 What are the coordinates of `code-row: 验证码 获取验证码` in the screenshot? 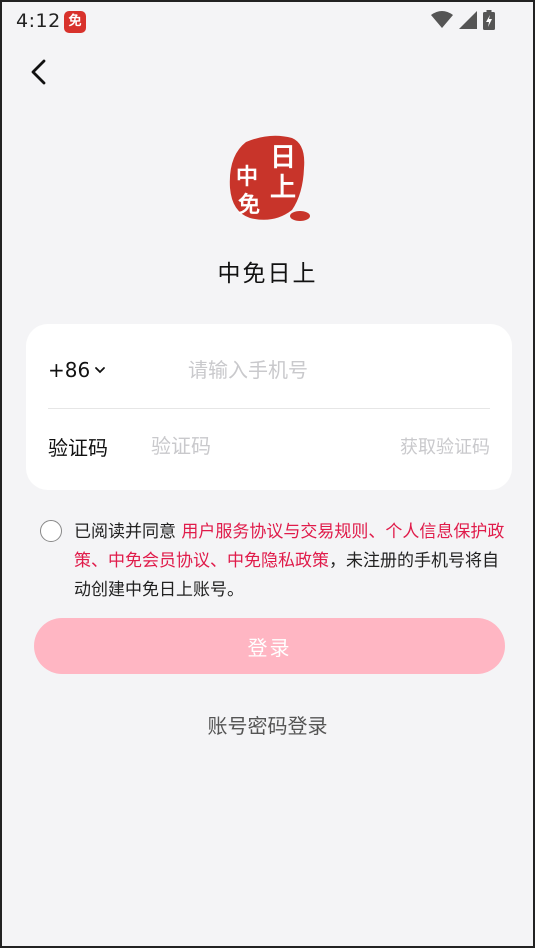 It's located at (269, 446).